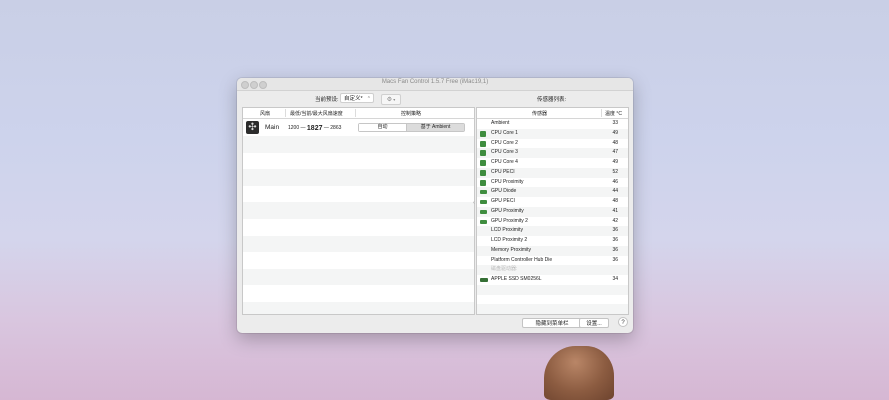  I want to click on sensor-name: Ambient, so click(500, 123).